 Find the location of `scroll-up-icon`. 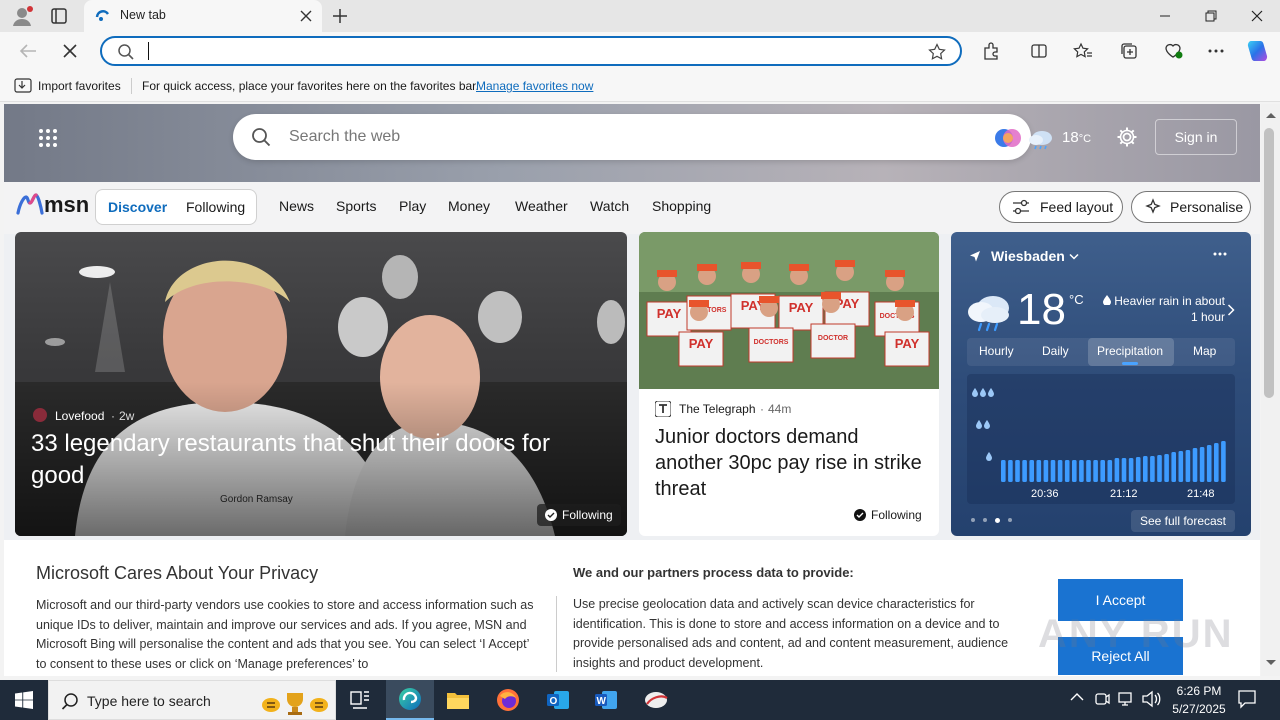

scroll-up-icon is located at coordinates (1271, 115).